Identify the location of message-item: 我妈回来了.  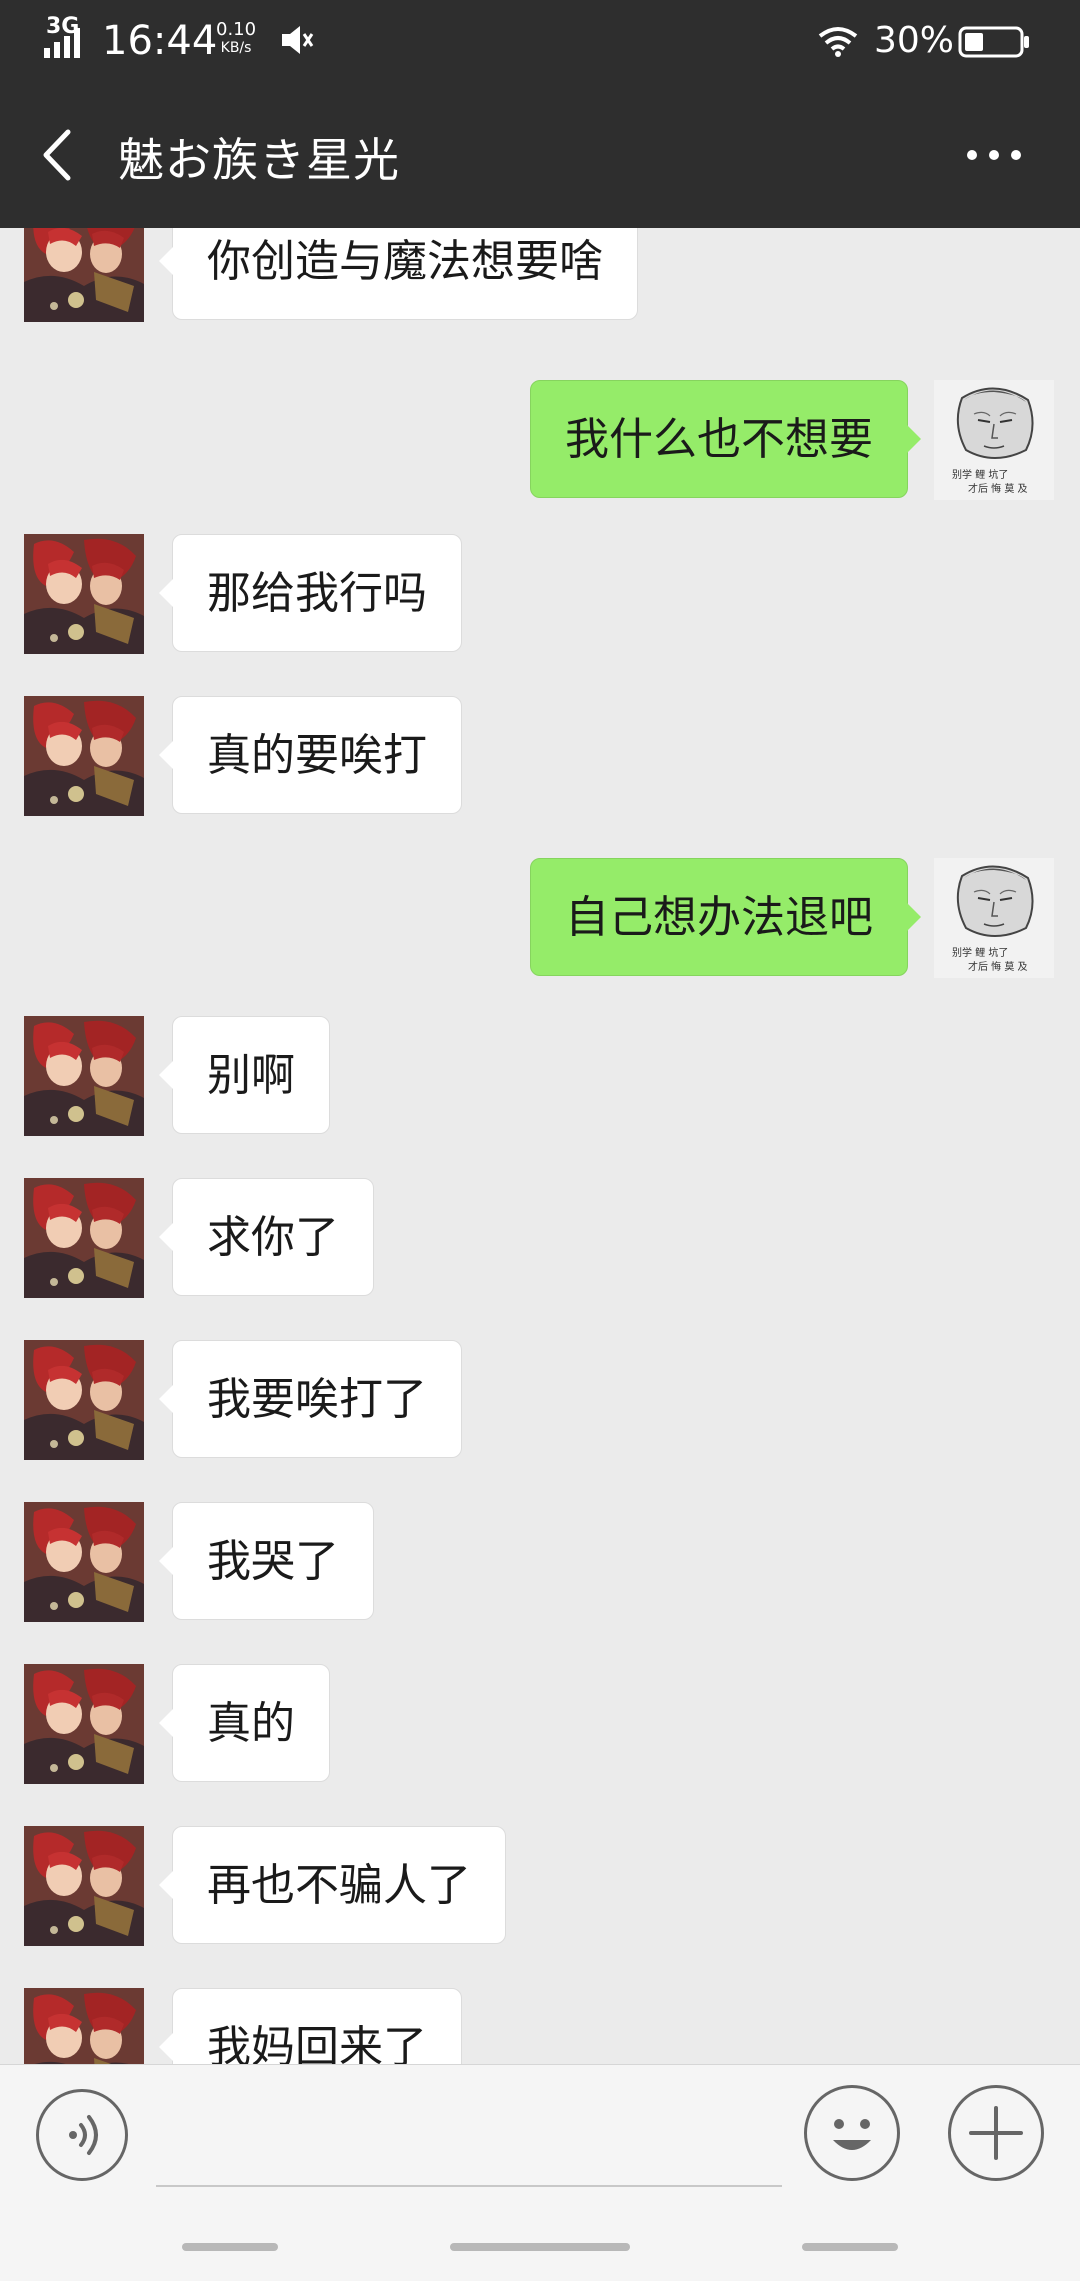
(540, 2026).